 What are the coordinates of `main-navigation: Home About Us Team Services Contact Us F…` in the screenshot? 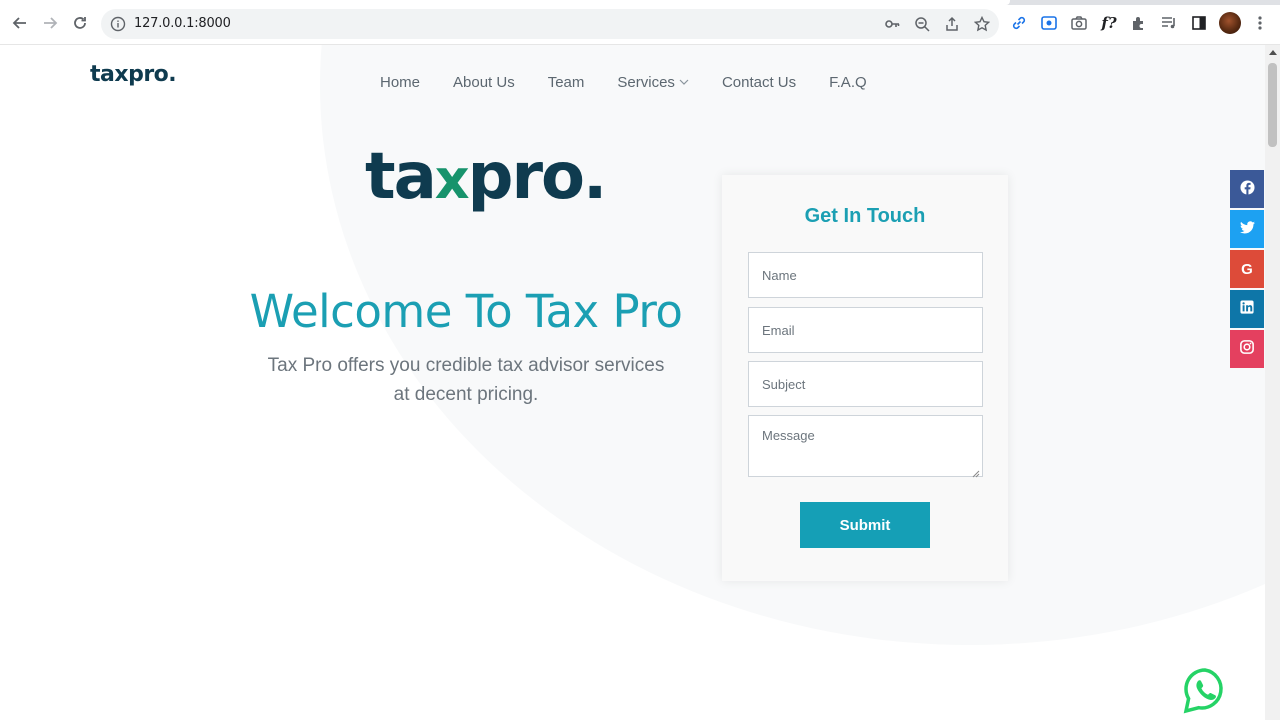 It's located at (640, 82).